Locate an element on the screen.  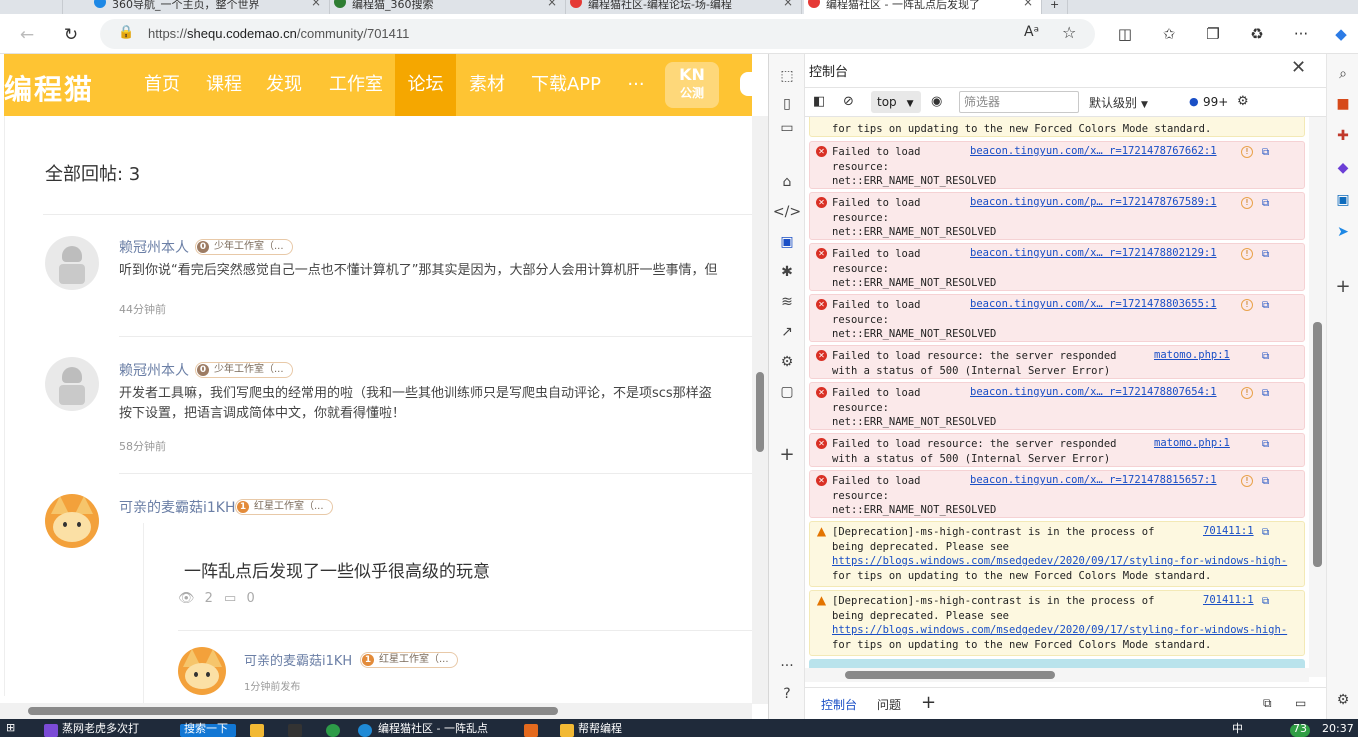
reply-username: 可亲的麦霸菇i1KH is located at coordinates (177, 507).